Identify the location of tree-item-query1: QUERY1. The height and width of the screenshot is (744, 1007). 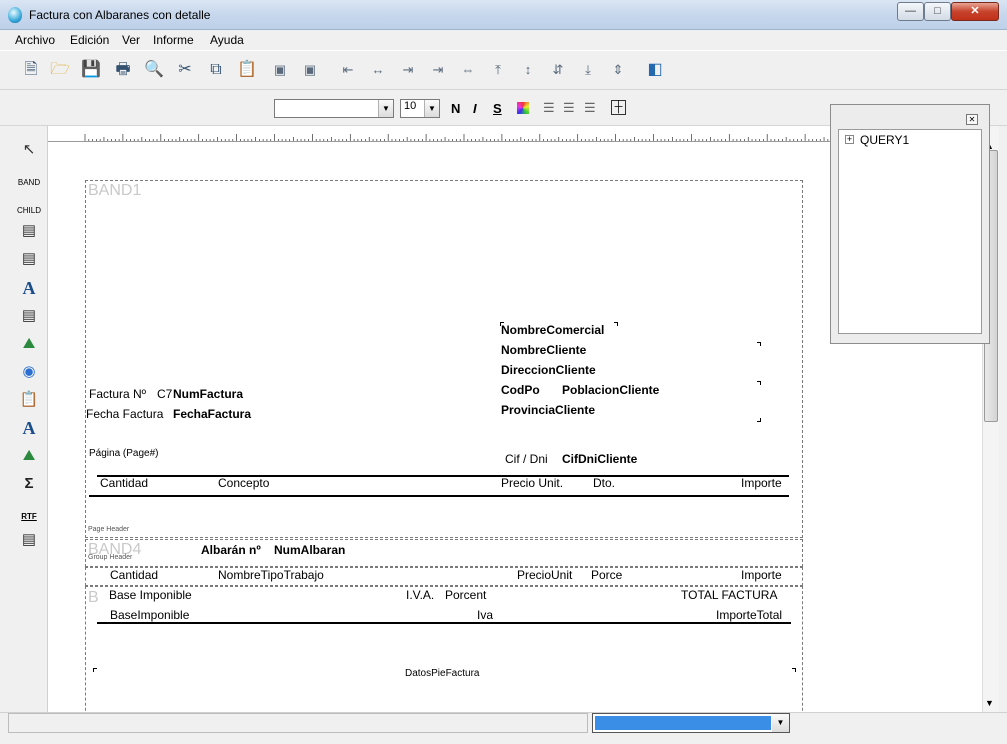
(884, 140).